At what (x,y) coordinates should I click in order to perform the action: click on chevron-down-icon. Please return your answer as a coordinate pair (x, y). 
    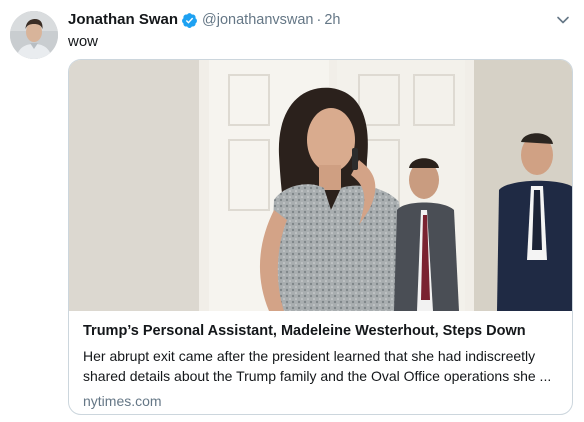
    Looking at the image, I should click on (563, 20).